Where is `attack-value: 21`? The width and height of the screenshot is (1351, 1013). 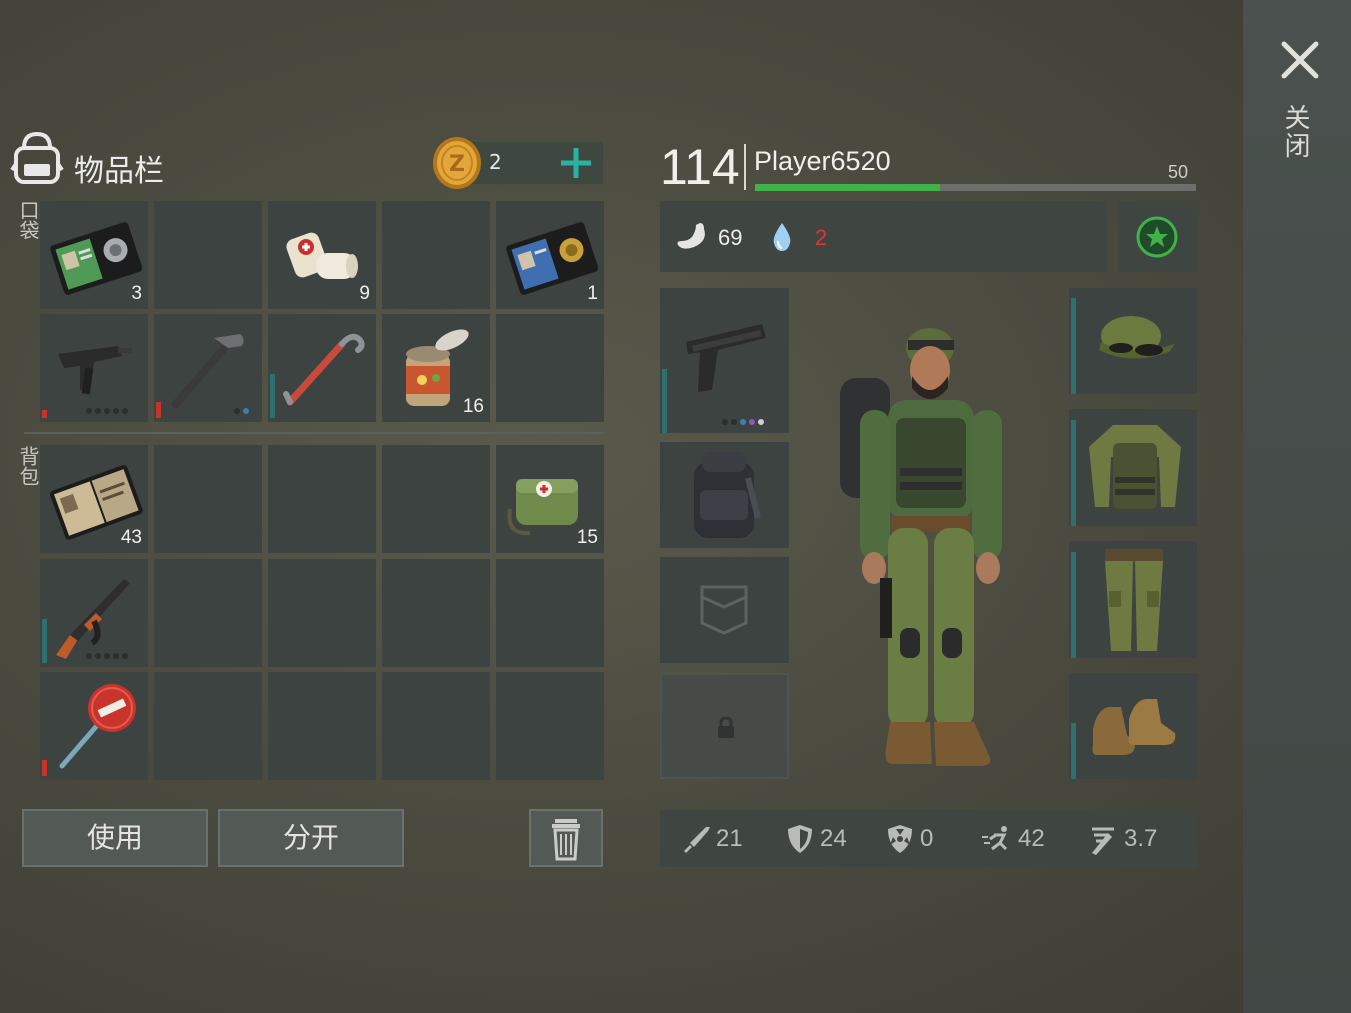 attack-value: 21 is located at coordinates (729, 838).